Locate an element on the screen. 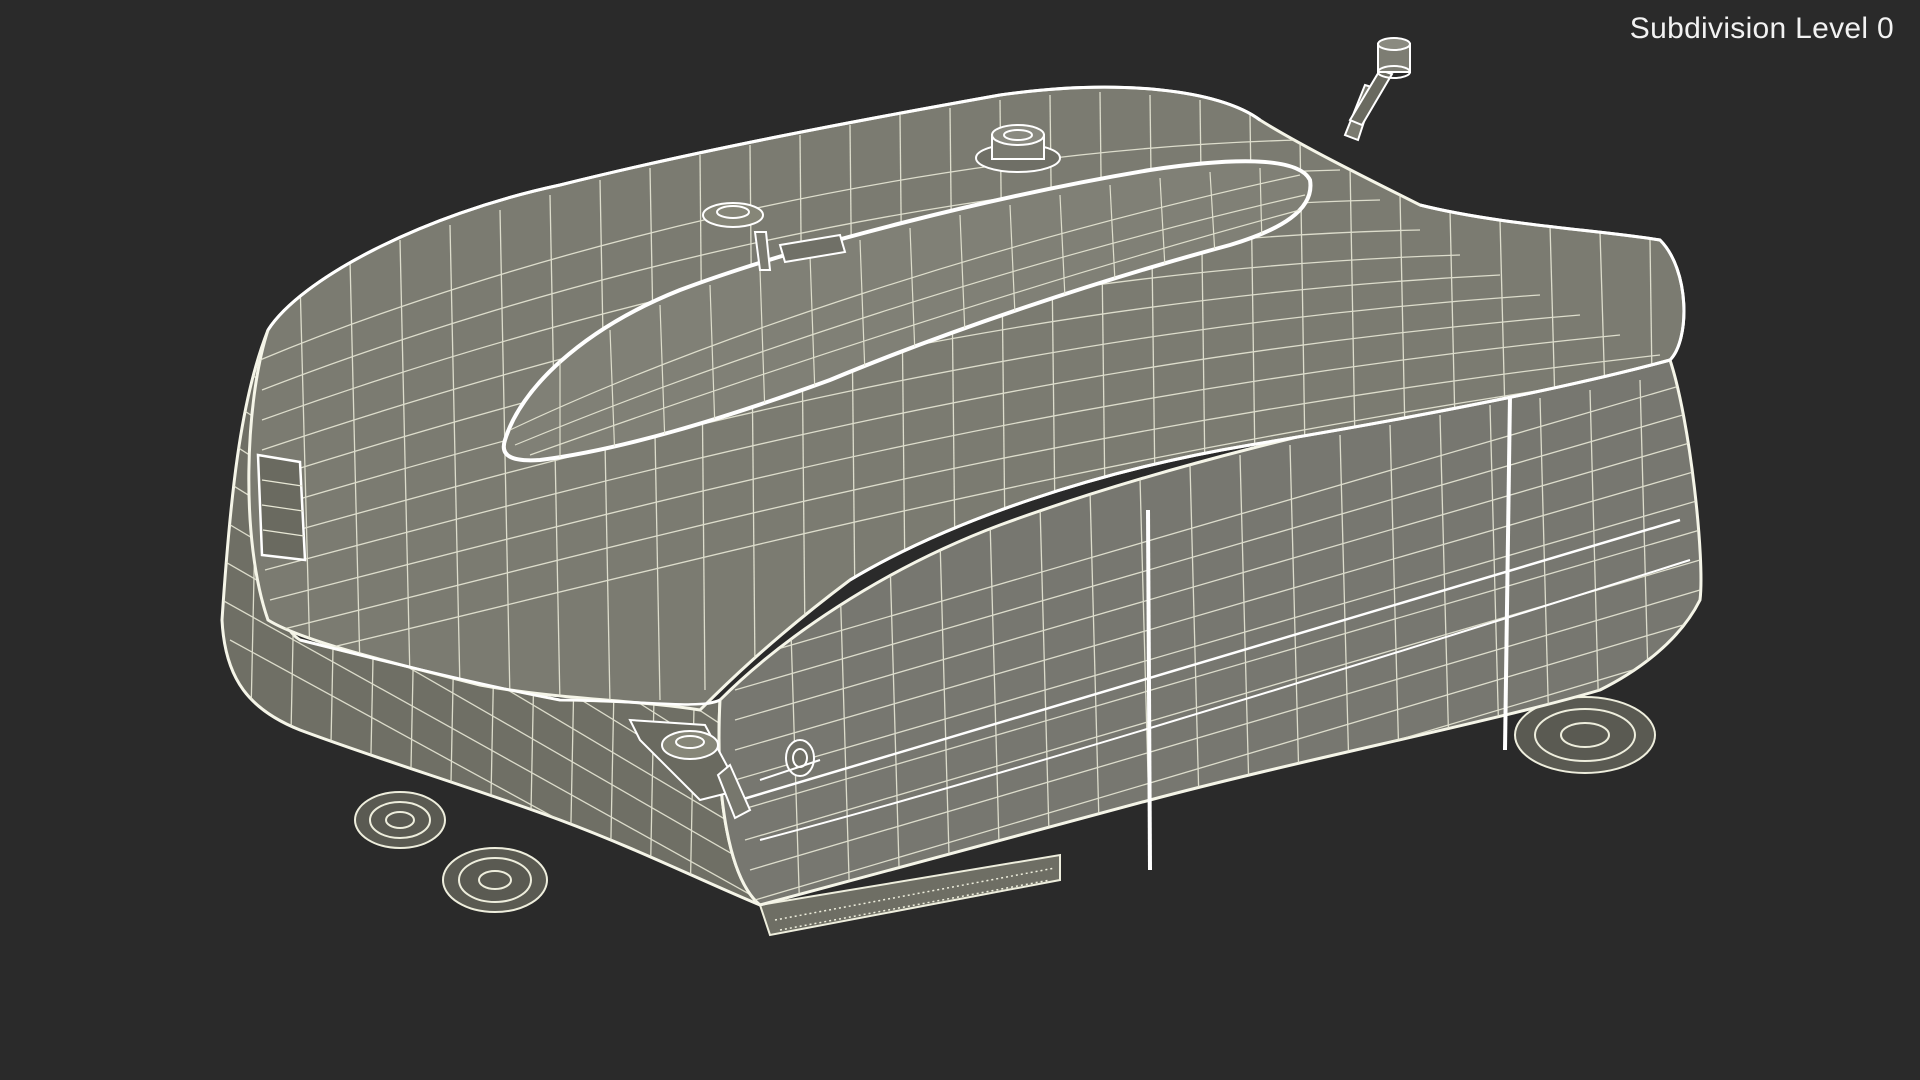 This screenshot has width=1920, height=1080. rear-wheel-left is located at coordinates (400, 820).